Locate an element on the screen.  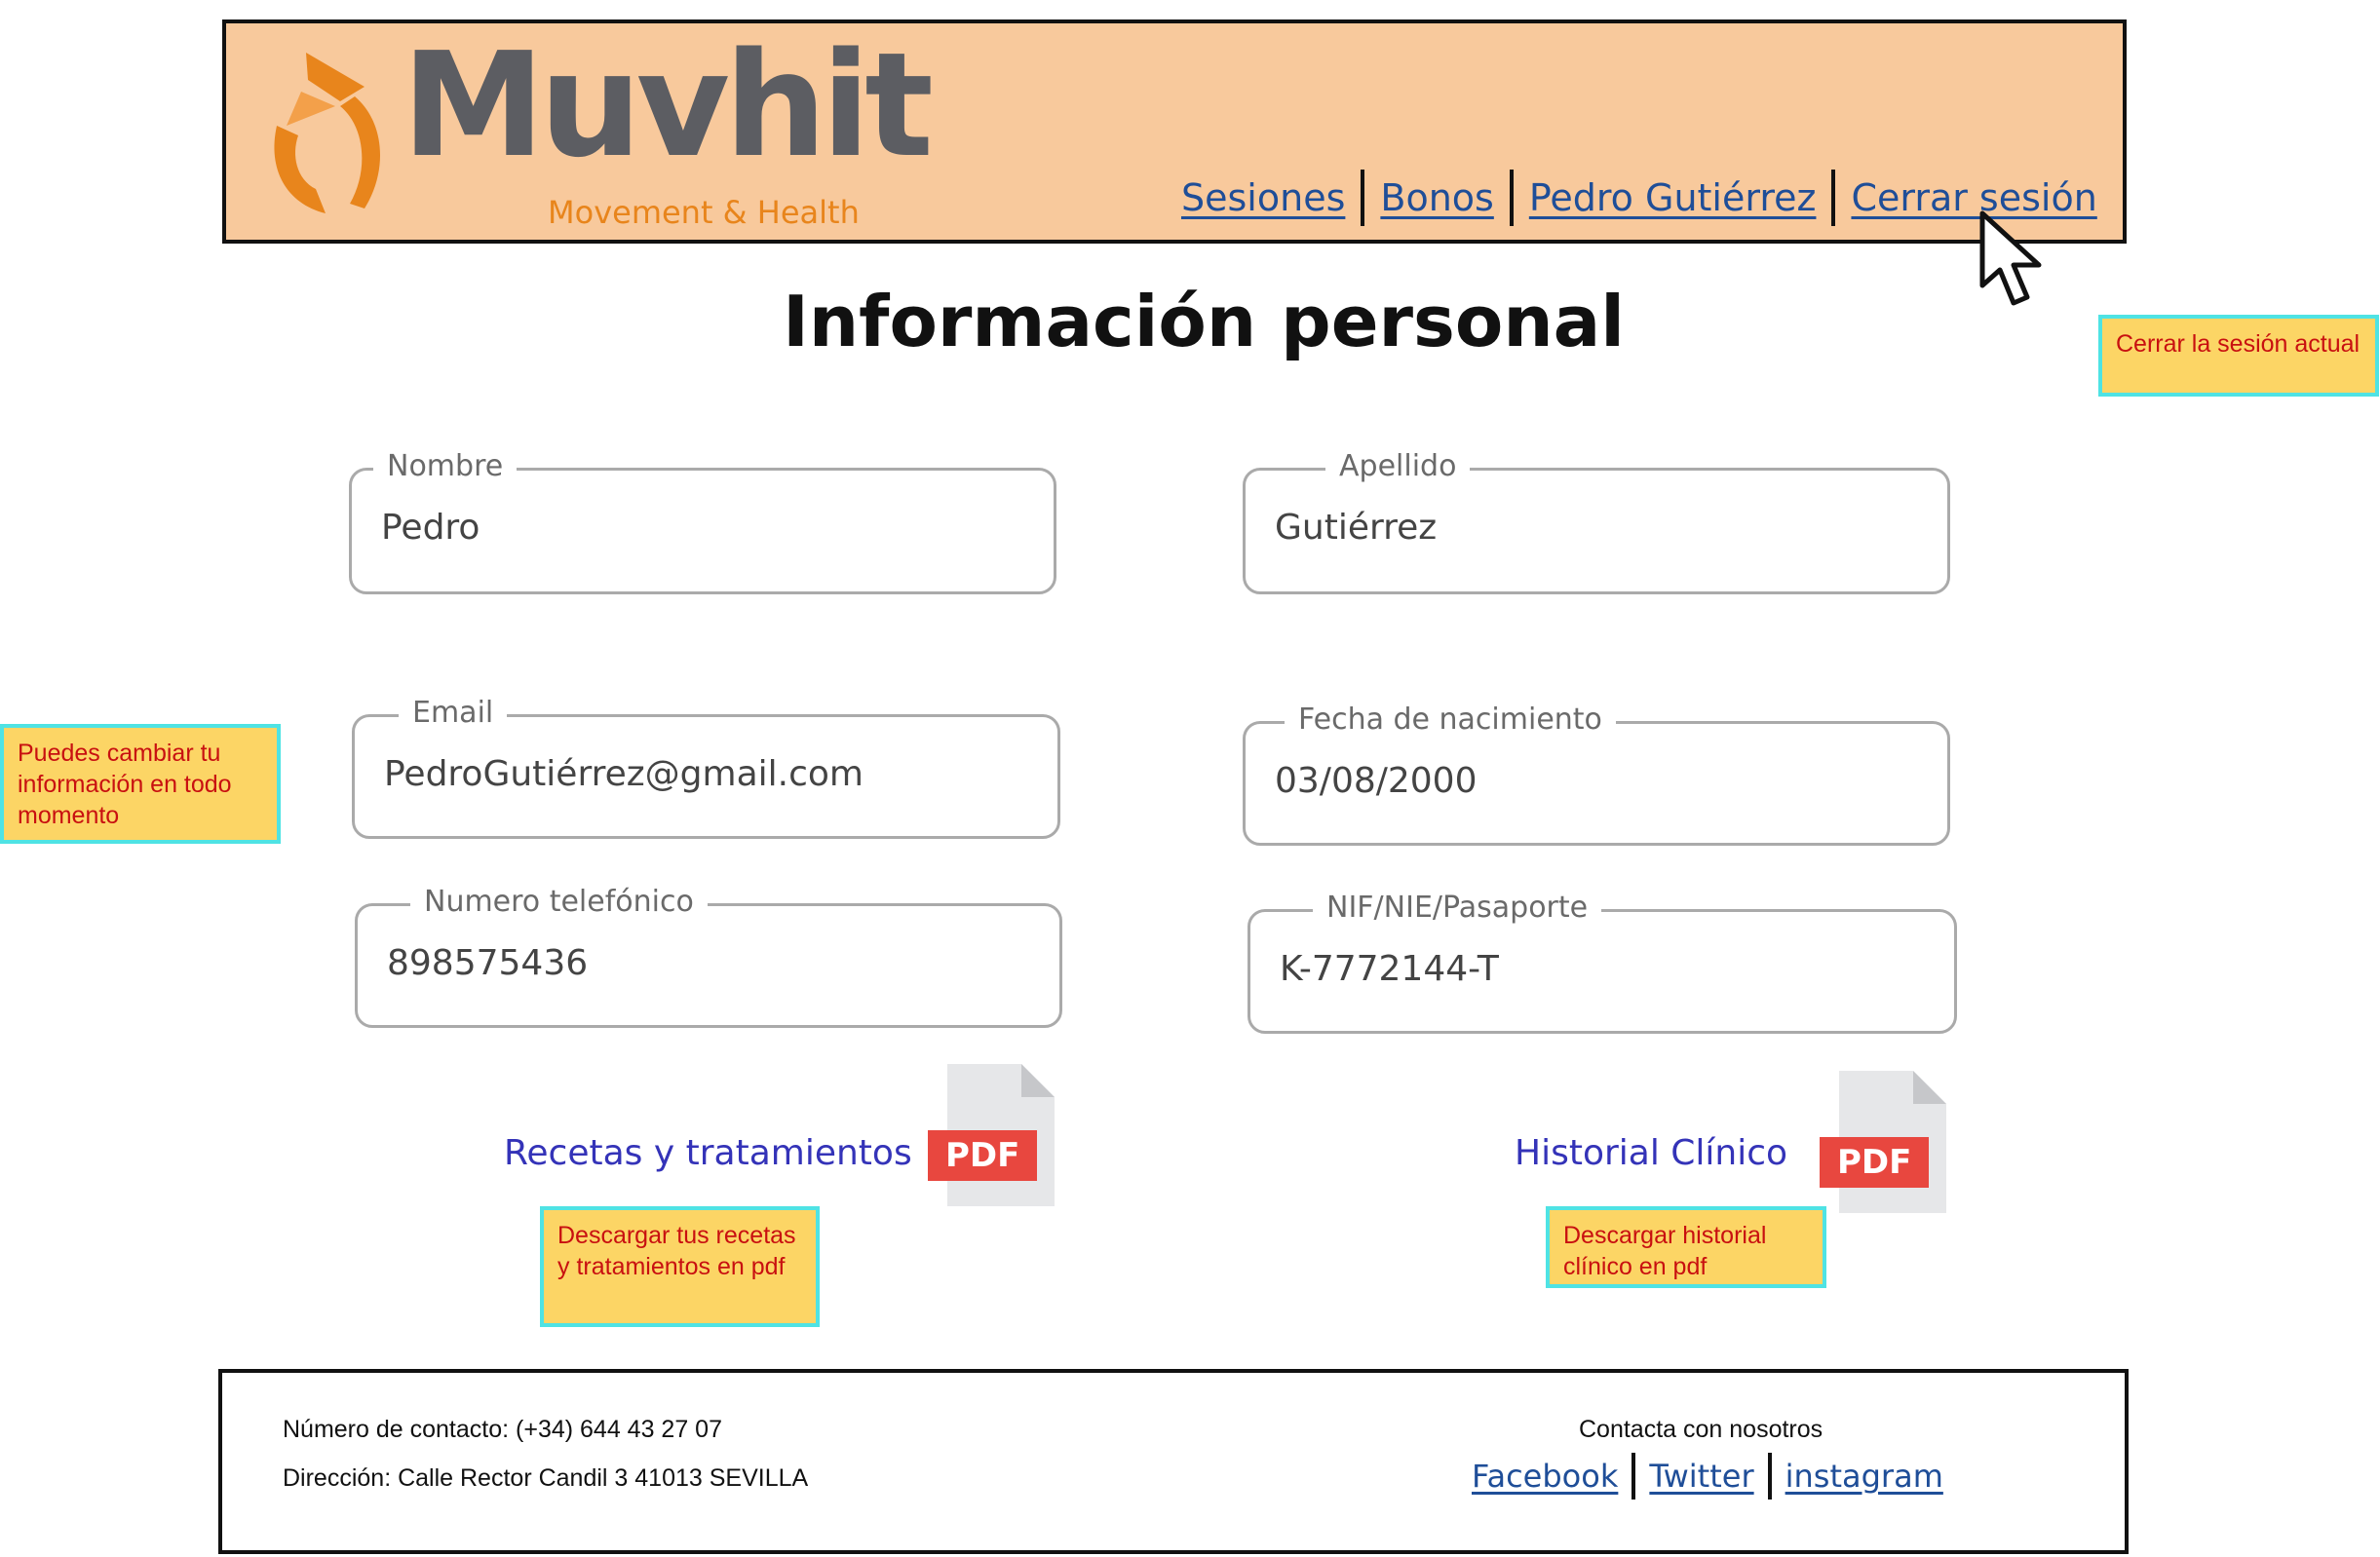
nav-profile-link: Pedro Gutiérrez is located at coordinates (1673, 197).